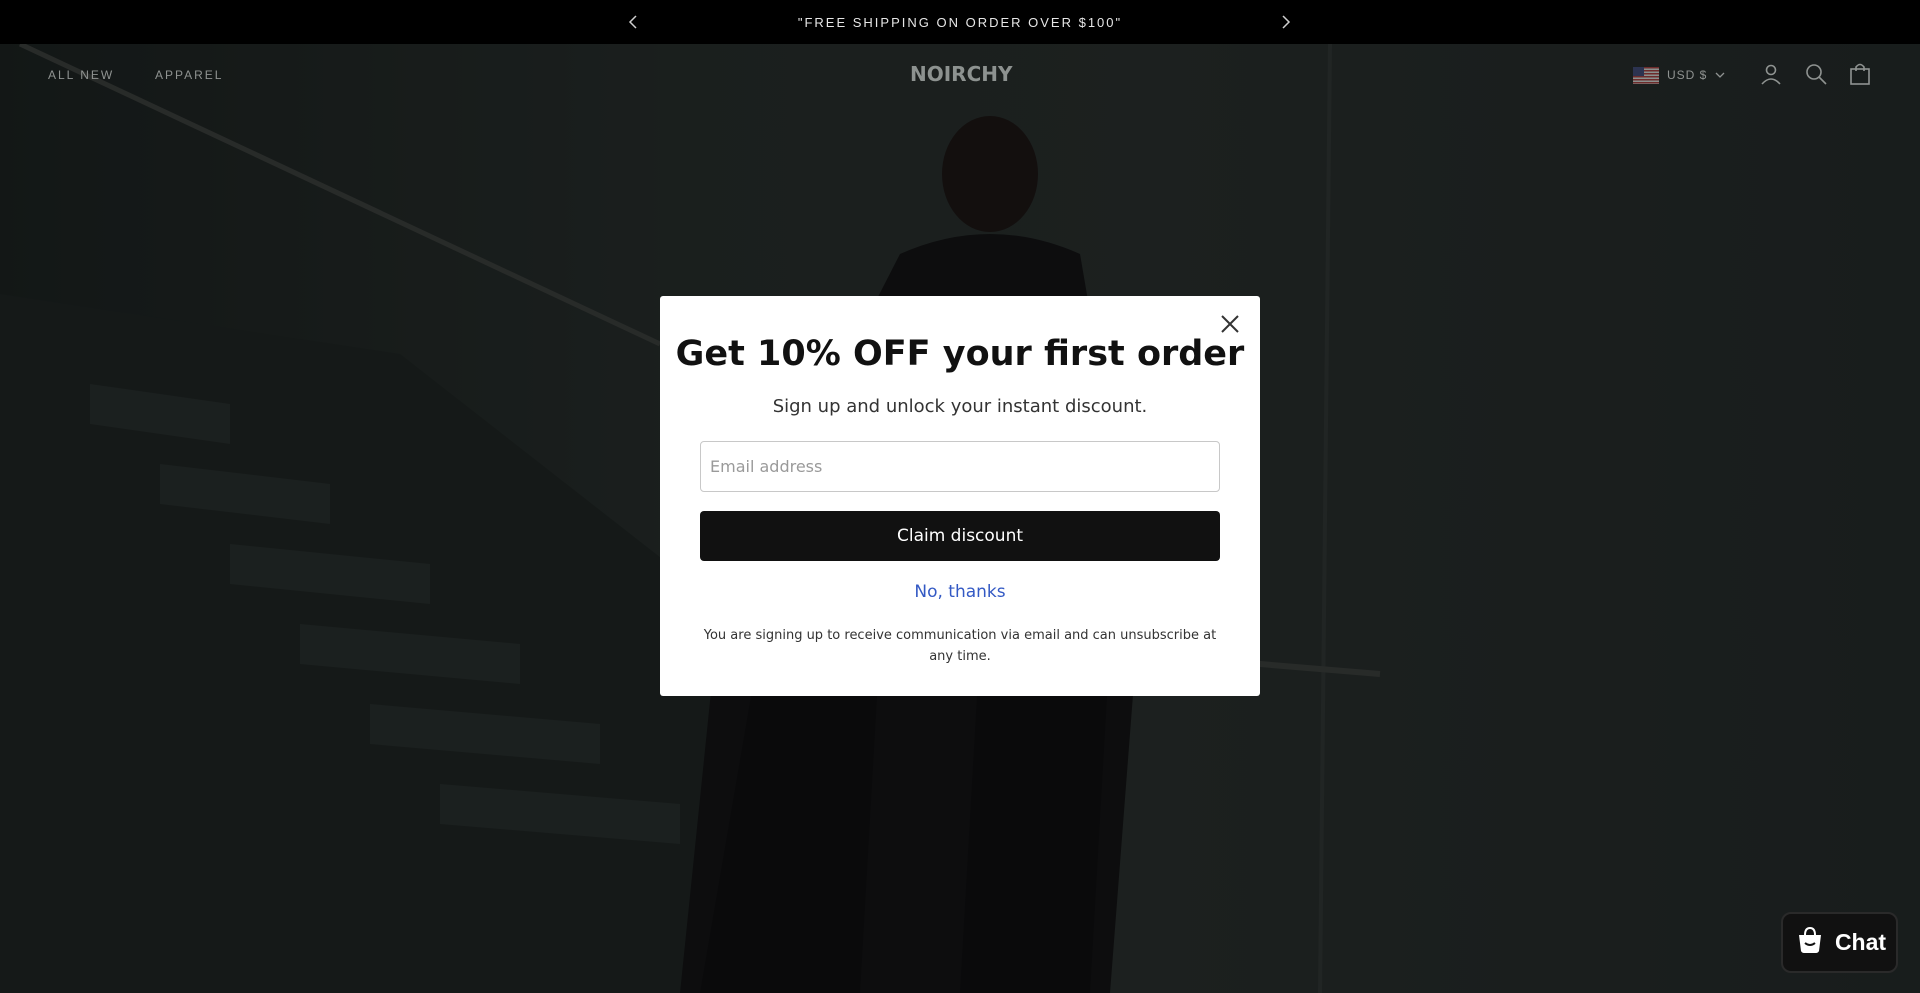  Describe the element at coordinates (1286, 22) in the screenshot. I see `chevron-right-icon` at that location.